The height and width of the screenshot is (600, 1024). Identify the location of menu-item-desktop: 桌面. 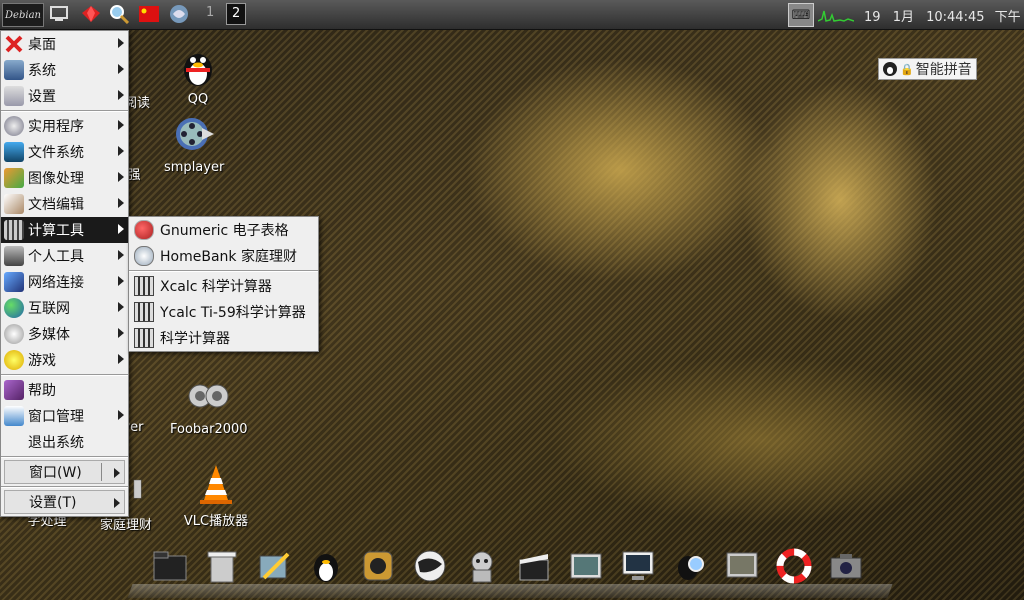
(64, 44).